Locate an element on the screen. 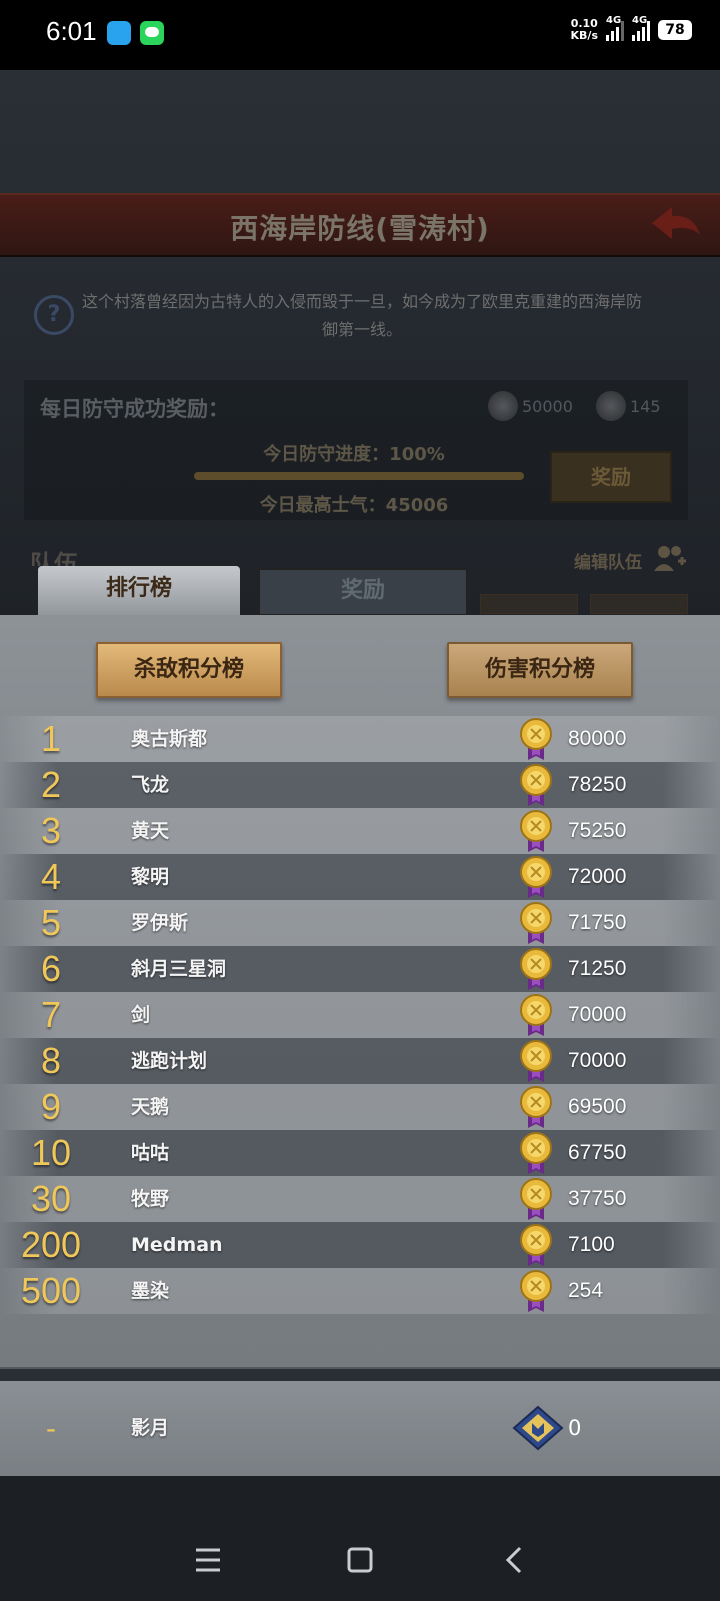 The height and width of the screenshot is (1601, 720). player-score: 67750 is located at coordinates (597, 1152).